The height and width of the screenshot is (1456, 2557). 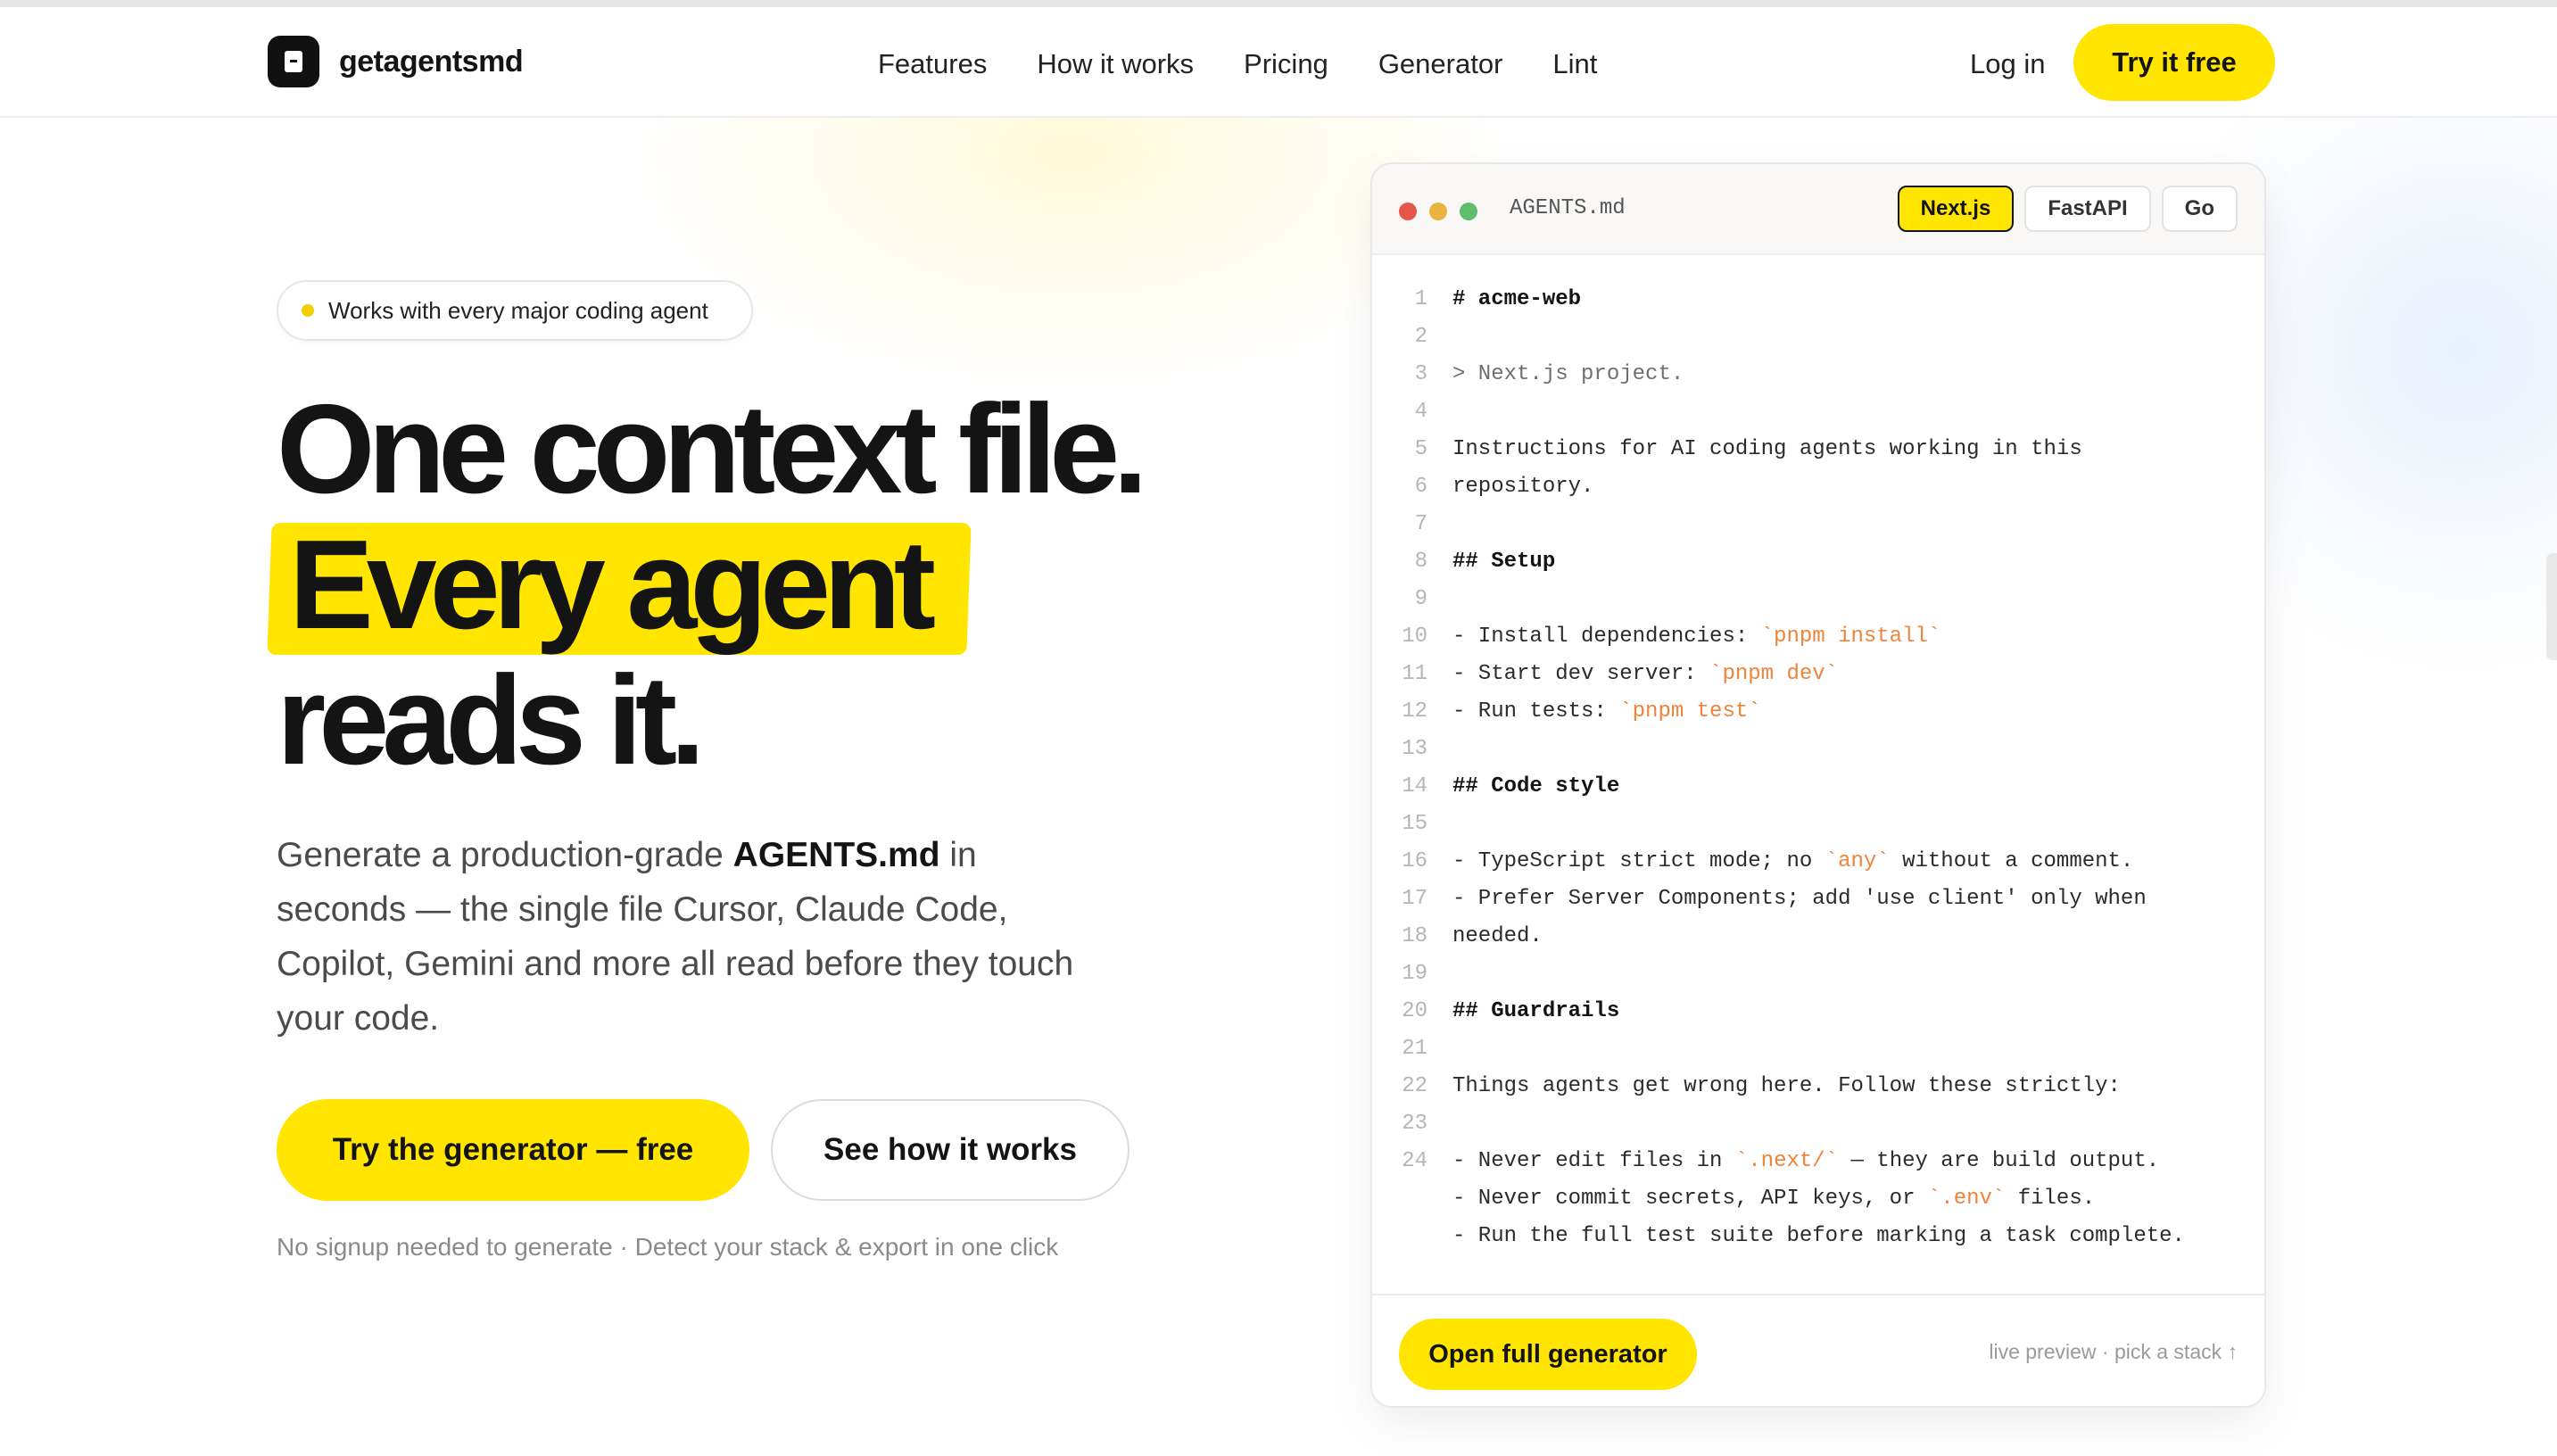 What do you see at coordinates (1415, 1160) in the screenshot?
I see `line-number: 24` at bounding box center [1415, 1160].